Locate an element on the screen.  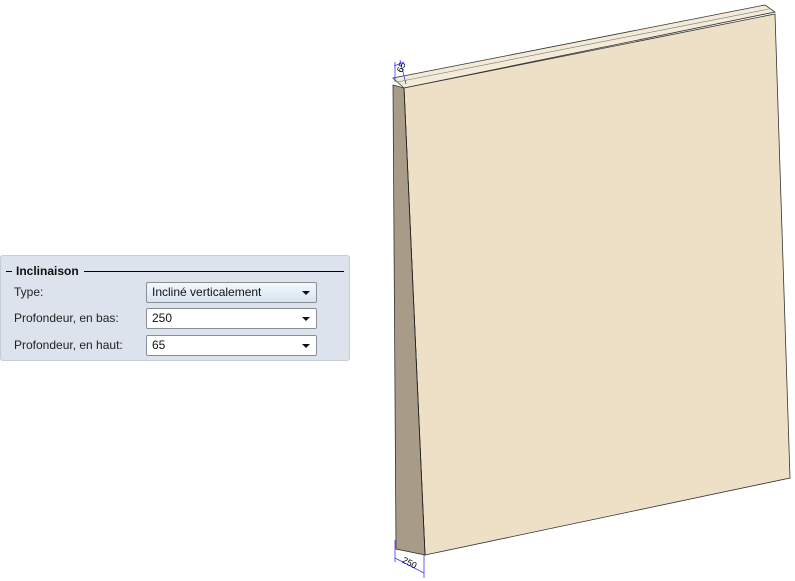
type-value: Incliné verticalement is located at coordinates (207, 292).